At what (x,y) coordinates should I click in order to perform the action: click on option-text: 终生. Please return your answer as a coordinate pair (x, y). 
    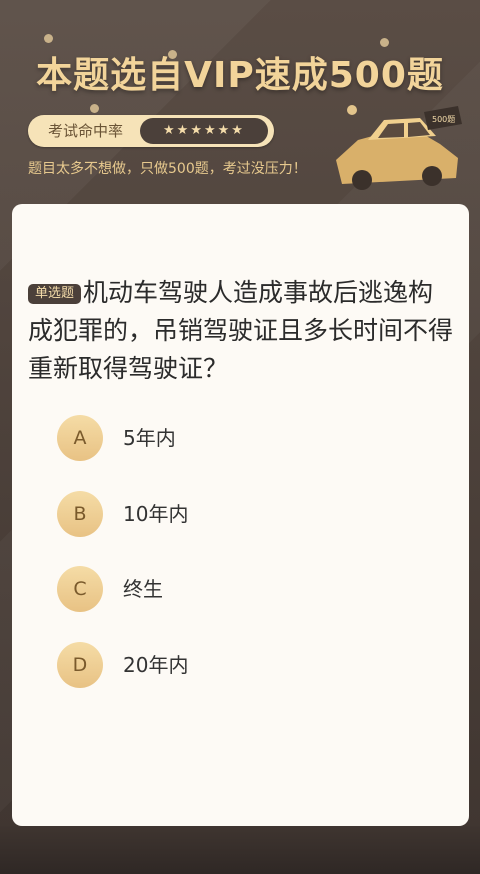
    Looking at the image, I should click on (143, 589).